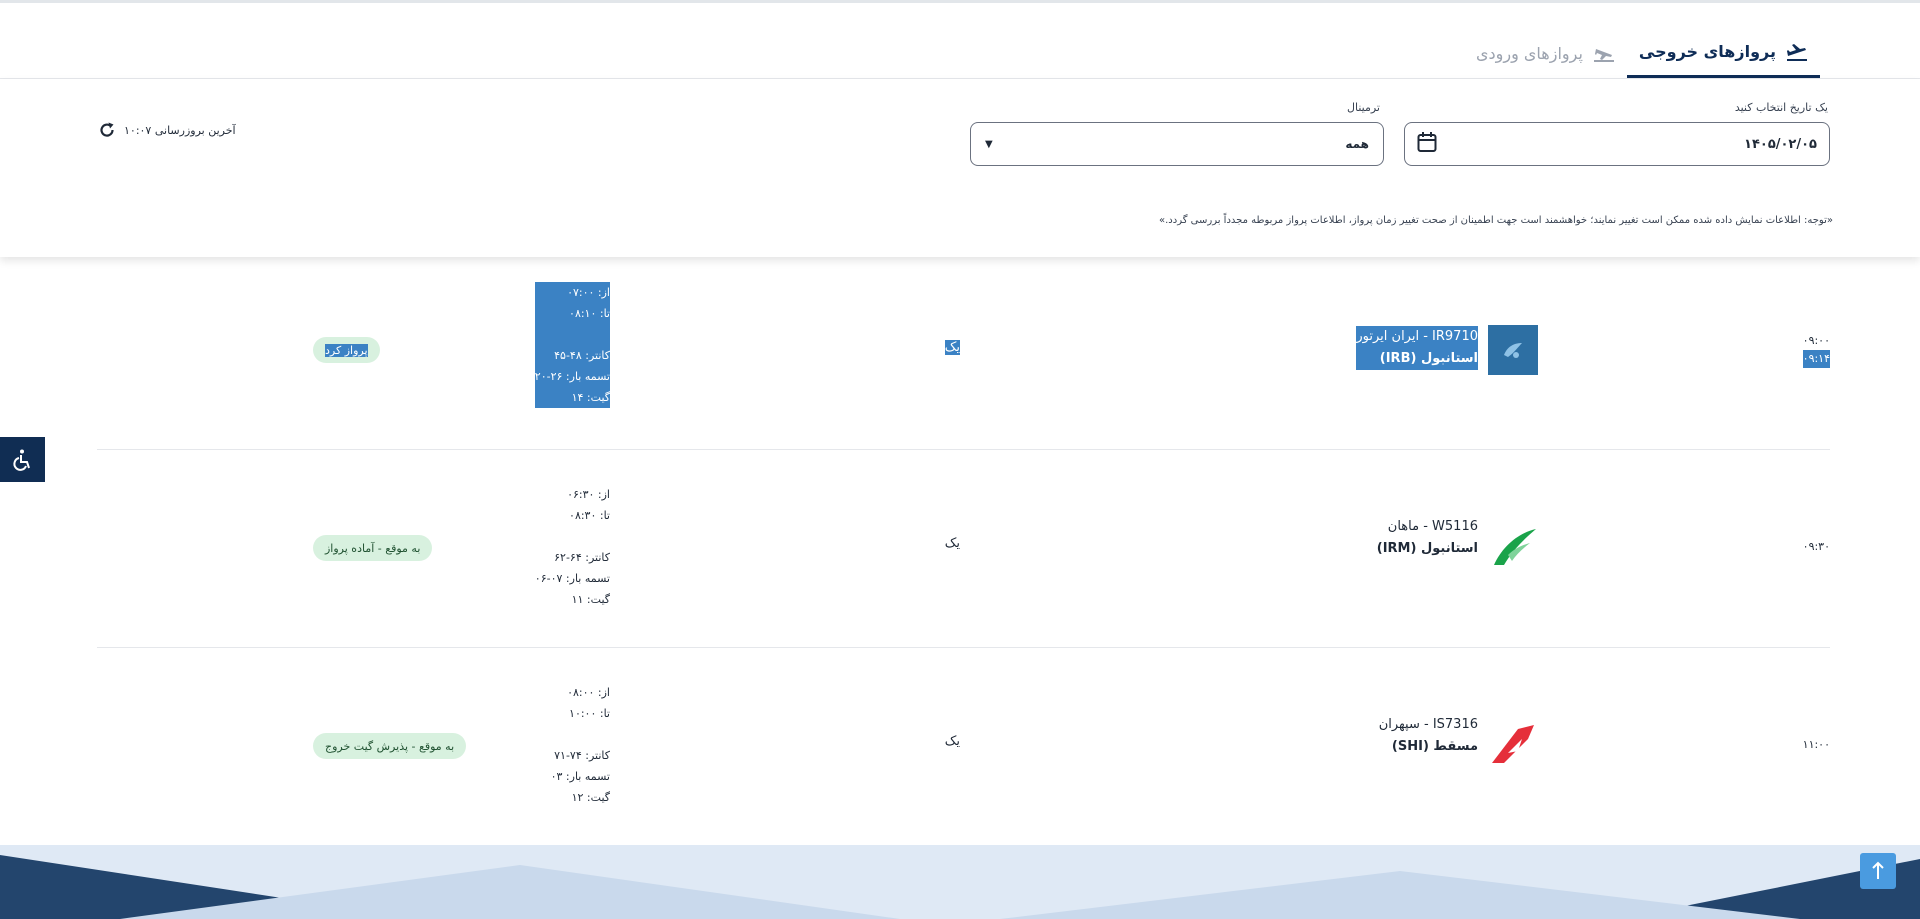 The height and width of the screenshot is (919, 1920). I want to click on date-picker: ۱۴۰۵/۰۲/۰۵, so click(1617, 144).